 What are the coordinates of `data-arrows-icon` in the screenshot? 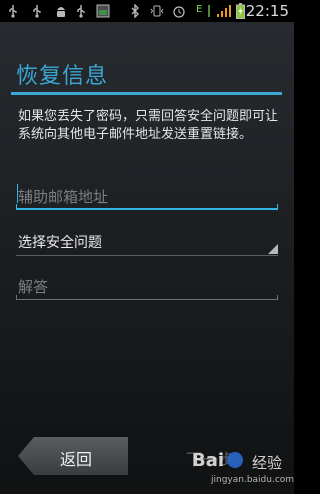 It's located at (209, 11).